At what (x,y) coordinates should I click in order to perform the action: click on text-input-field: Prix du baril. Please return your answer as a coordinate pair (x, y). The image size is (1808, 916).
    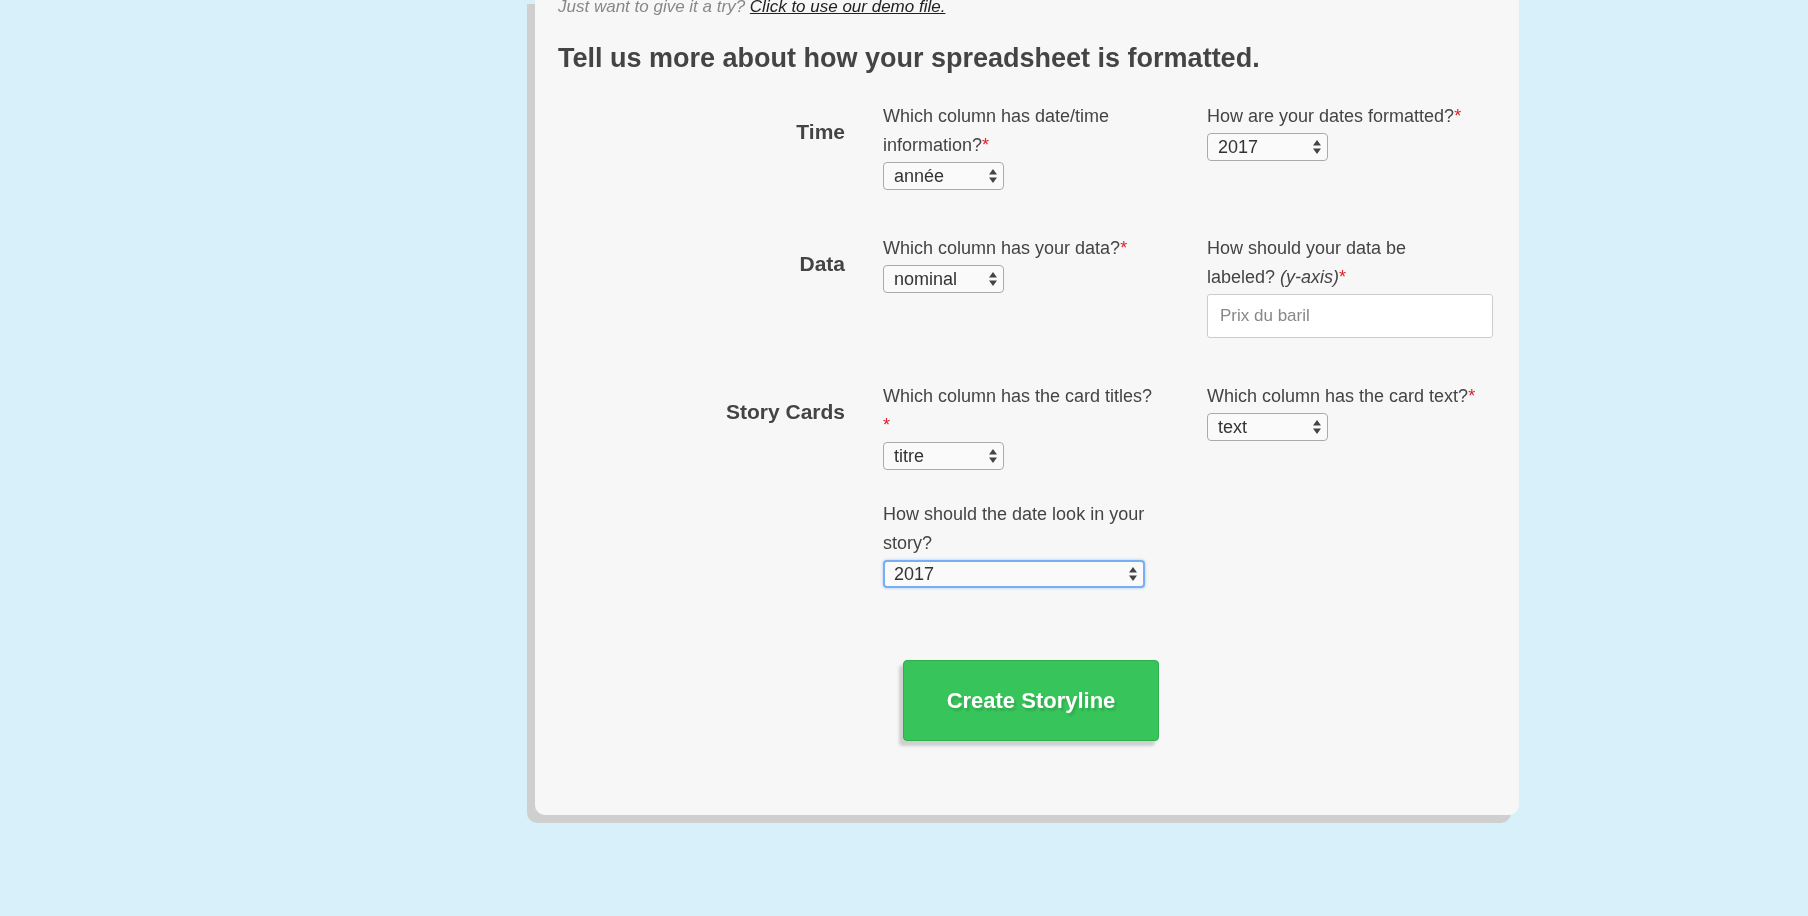
    Looking at the image, I should click on (1350, 316).